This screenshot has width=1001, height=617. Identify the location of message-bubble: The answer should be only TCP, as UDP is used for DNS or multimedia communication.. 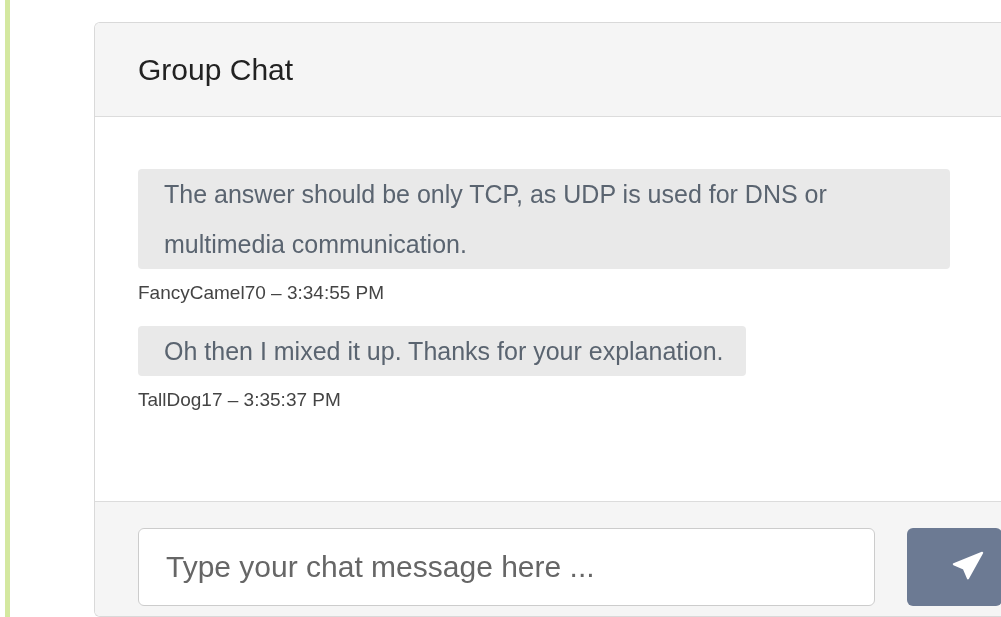
(544, 219).